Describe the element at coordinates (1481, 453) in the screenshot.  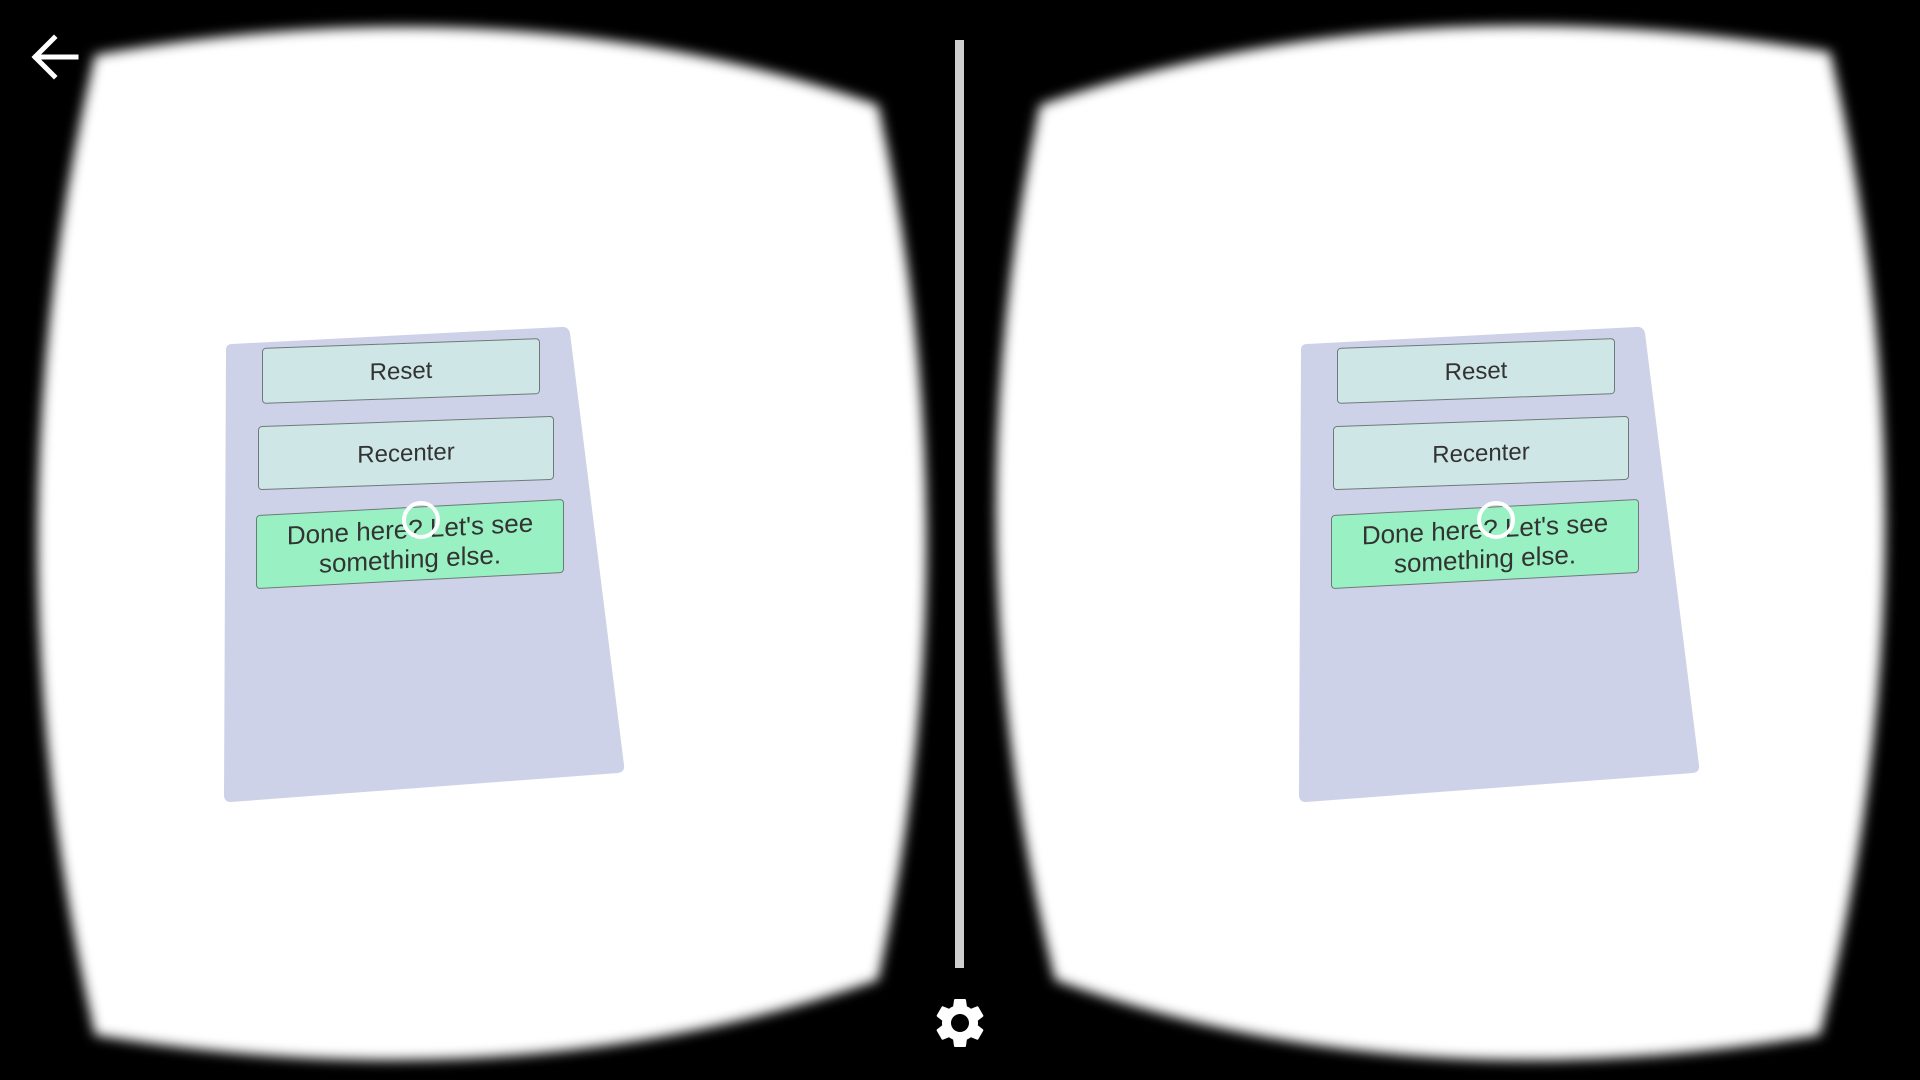
I see `recenter-button: Recenter` at that location.